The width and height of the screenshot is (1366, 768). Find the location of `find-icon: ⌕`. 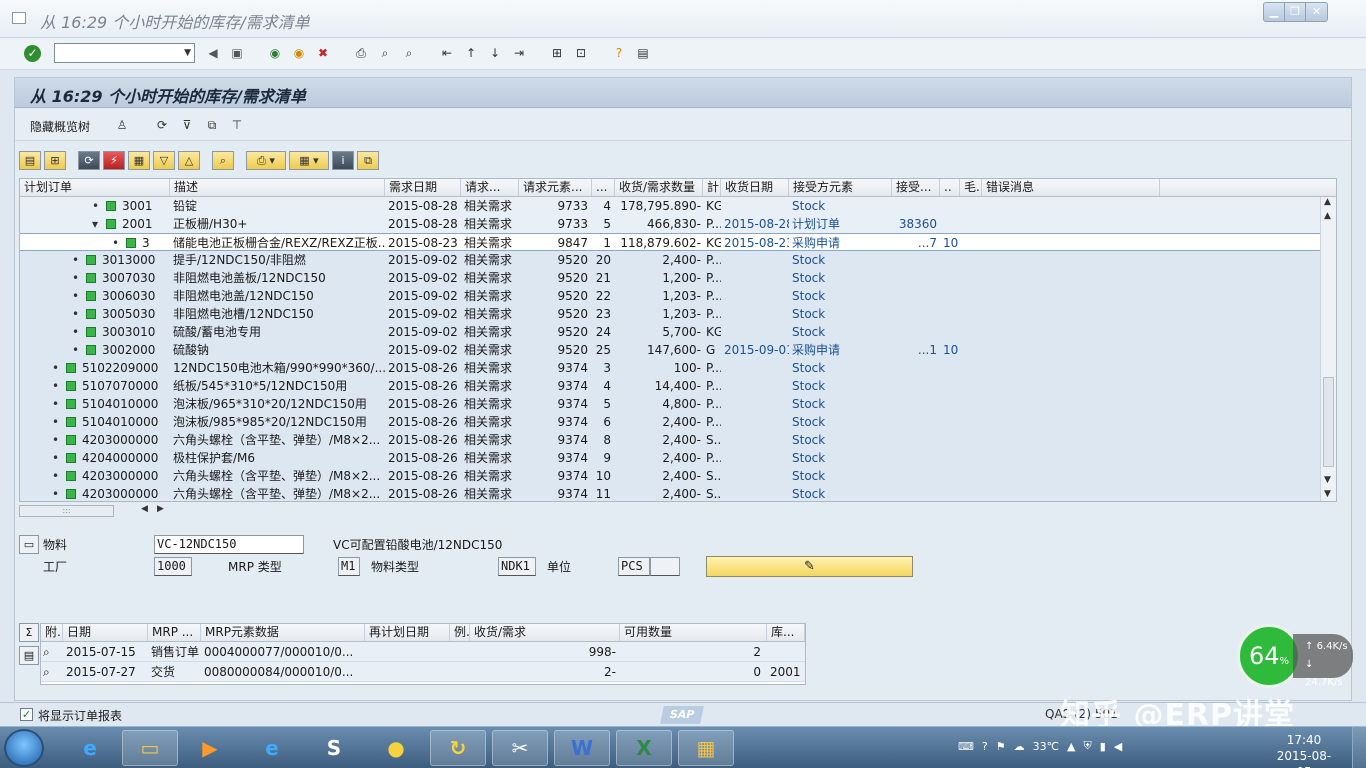

find-icon: ⌕ is located at coordinates (385, 53).